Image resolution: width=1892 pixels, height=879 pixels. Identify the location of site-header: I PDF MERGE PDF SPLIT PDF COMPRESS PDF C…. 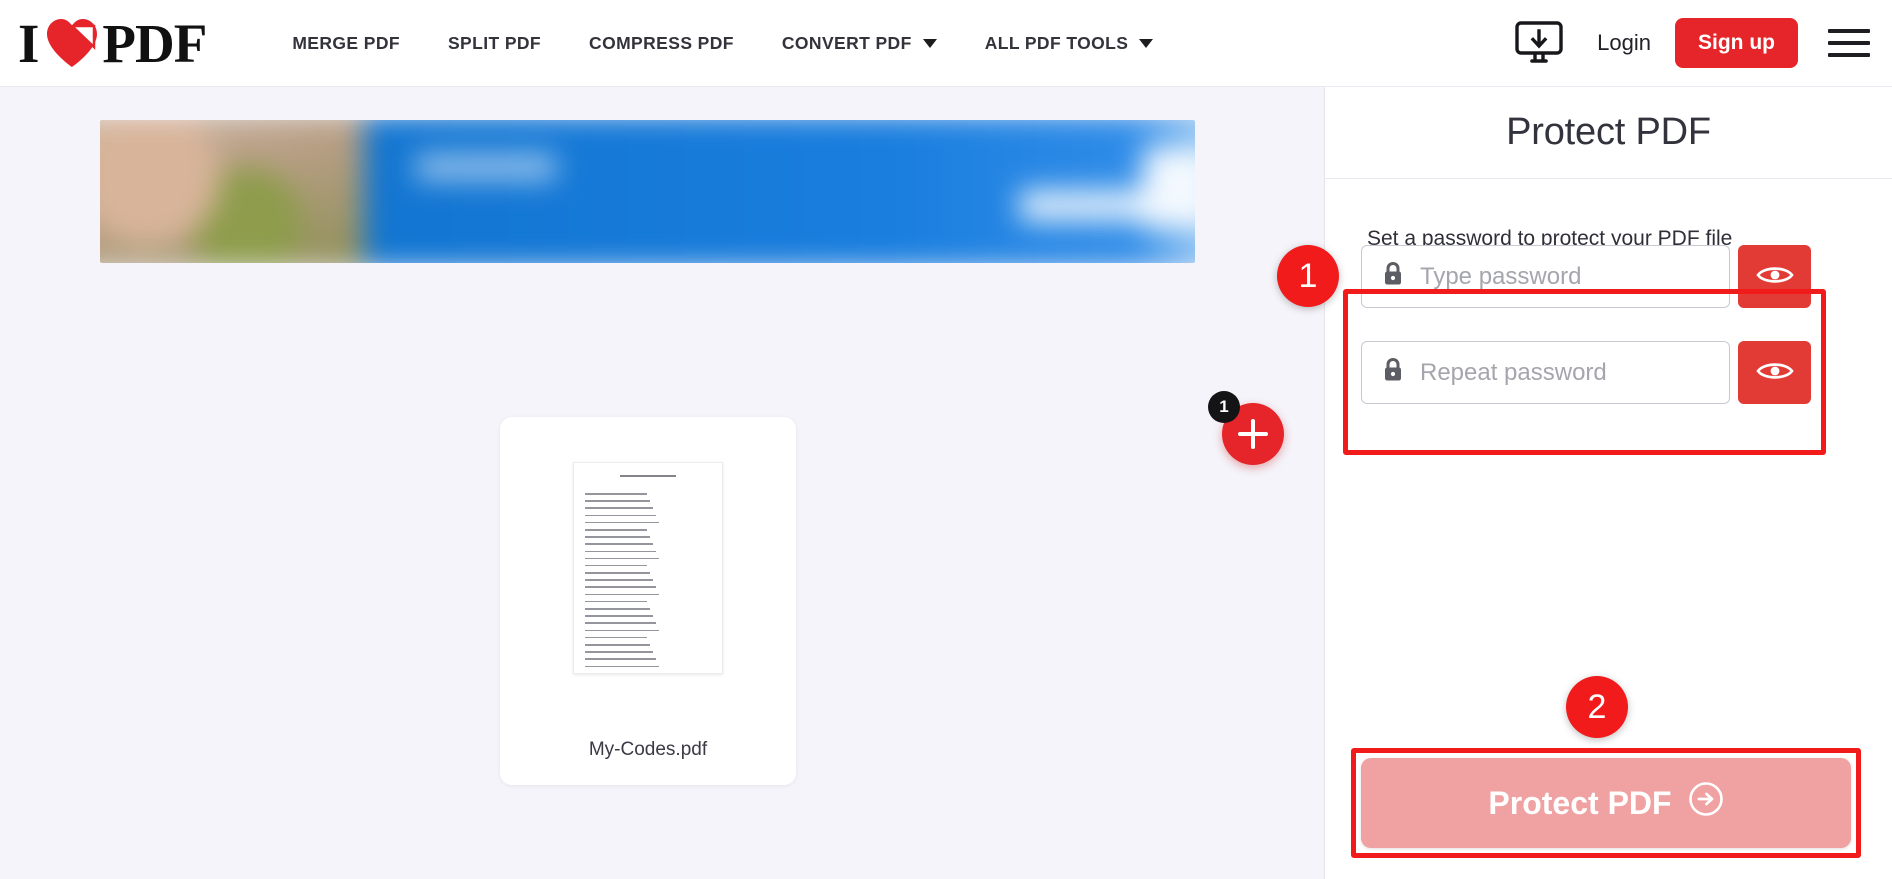
(946, 43).